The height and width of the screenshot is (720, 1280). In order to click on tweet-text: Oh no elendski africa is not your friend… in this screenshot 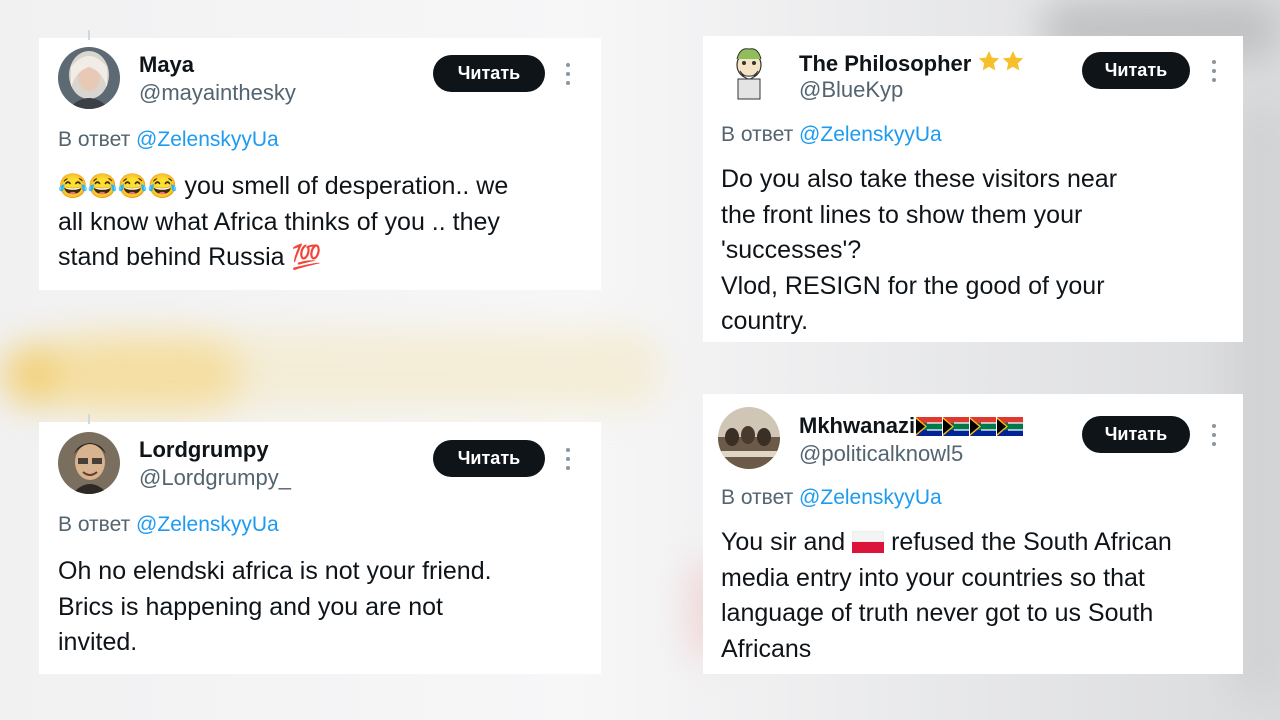, I will do `click(275, 606)`.